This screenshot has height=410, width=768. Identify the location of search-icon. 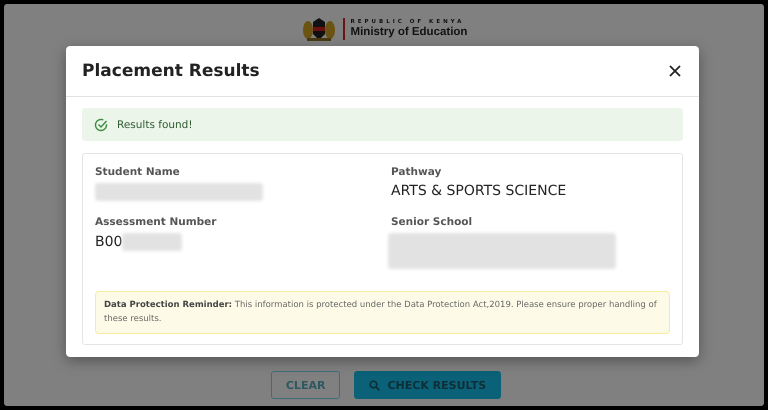
(374, 385).